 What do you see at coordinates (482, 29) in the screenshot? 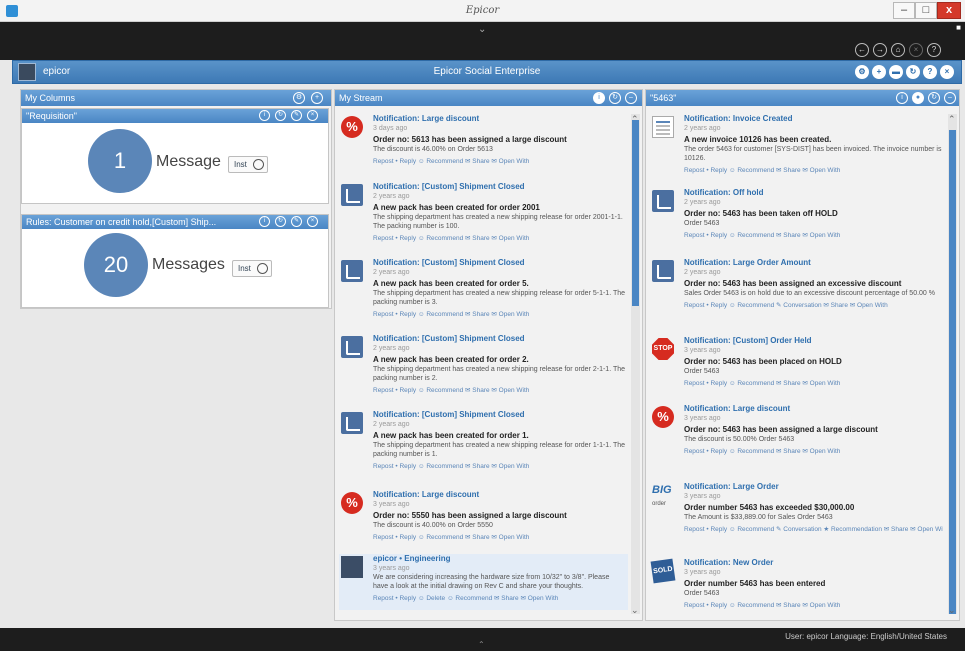
I see `chevron-down-icon: ⌄` at bounding box center [482, 29].